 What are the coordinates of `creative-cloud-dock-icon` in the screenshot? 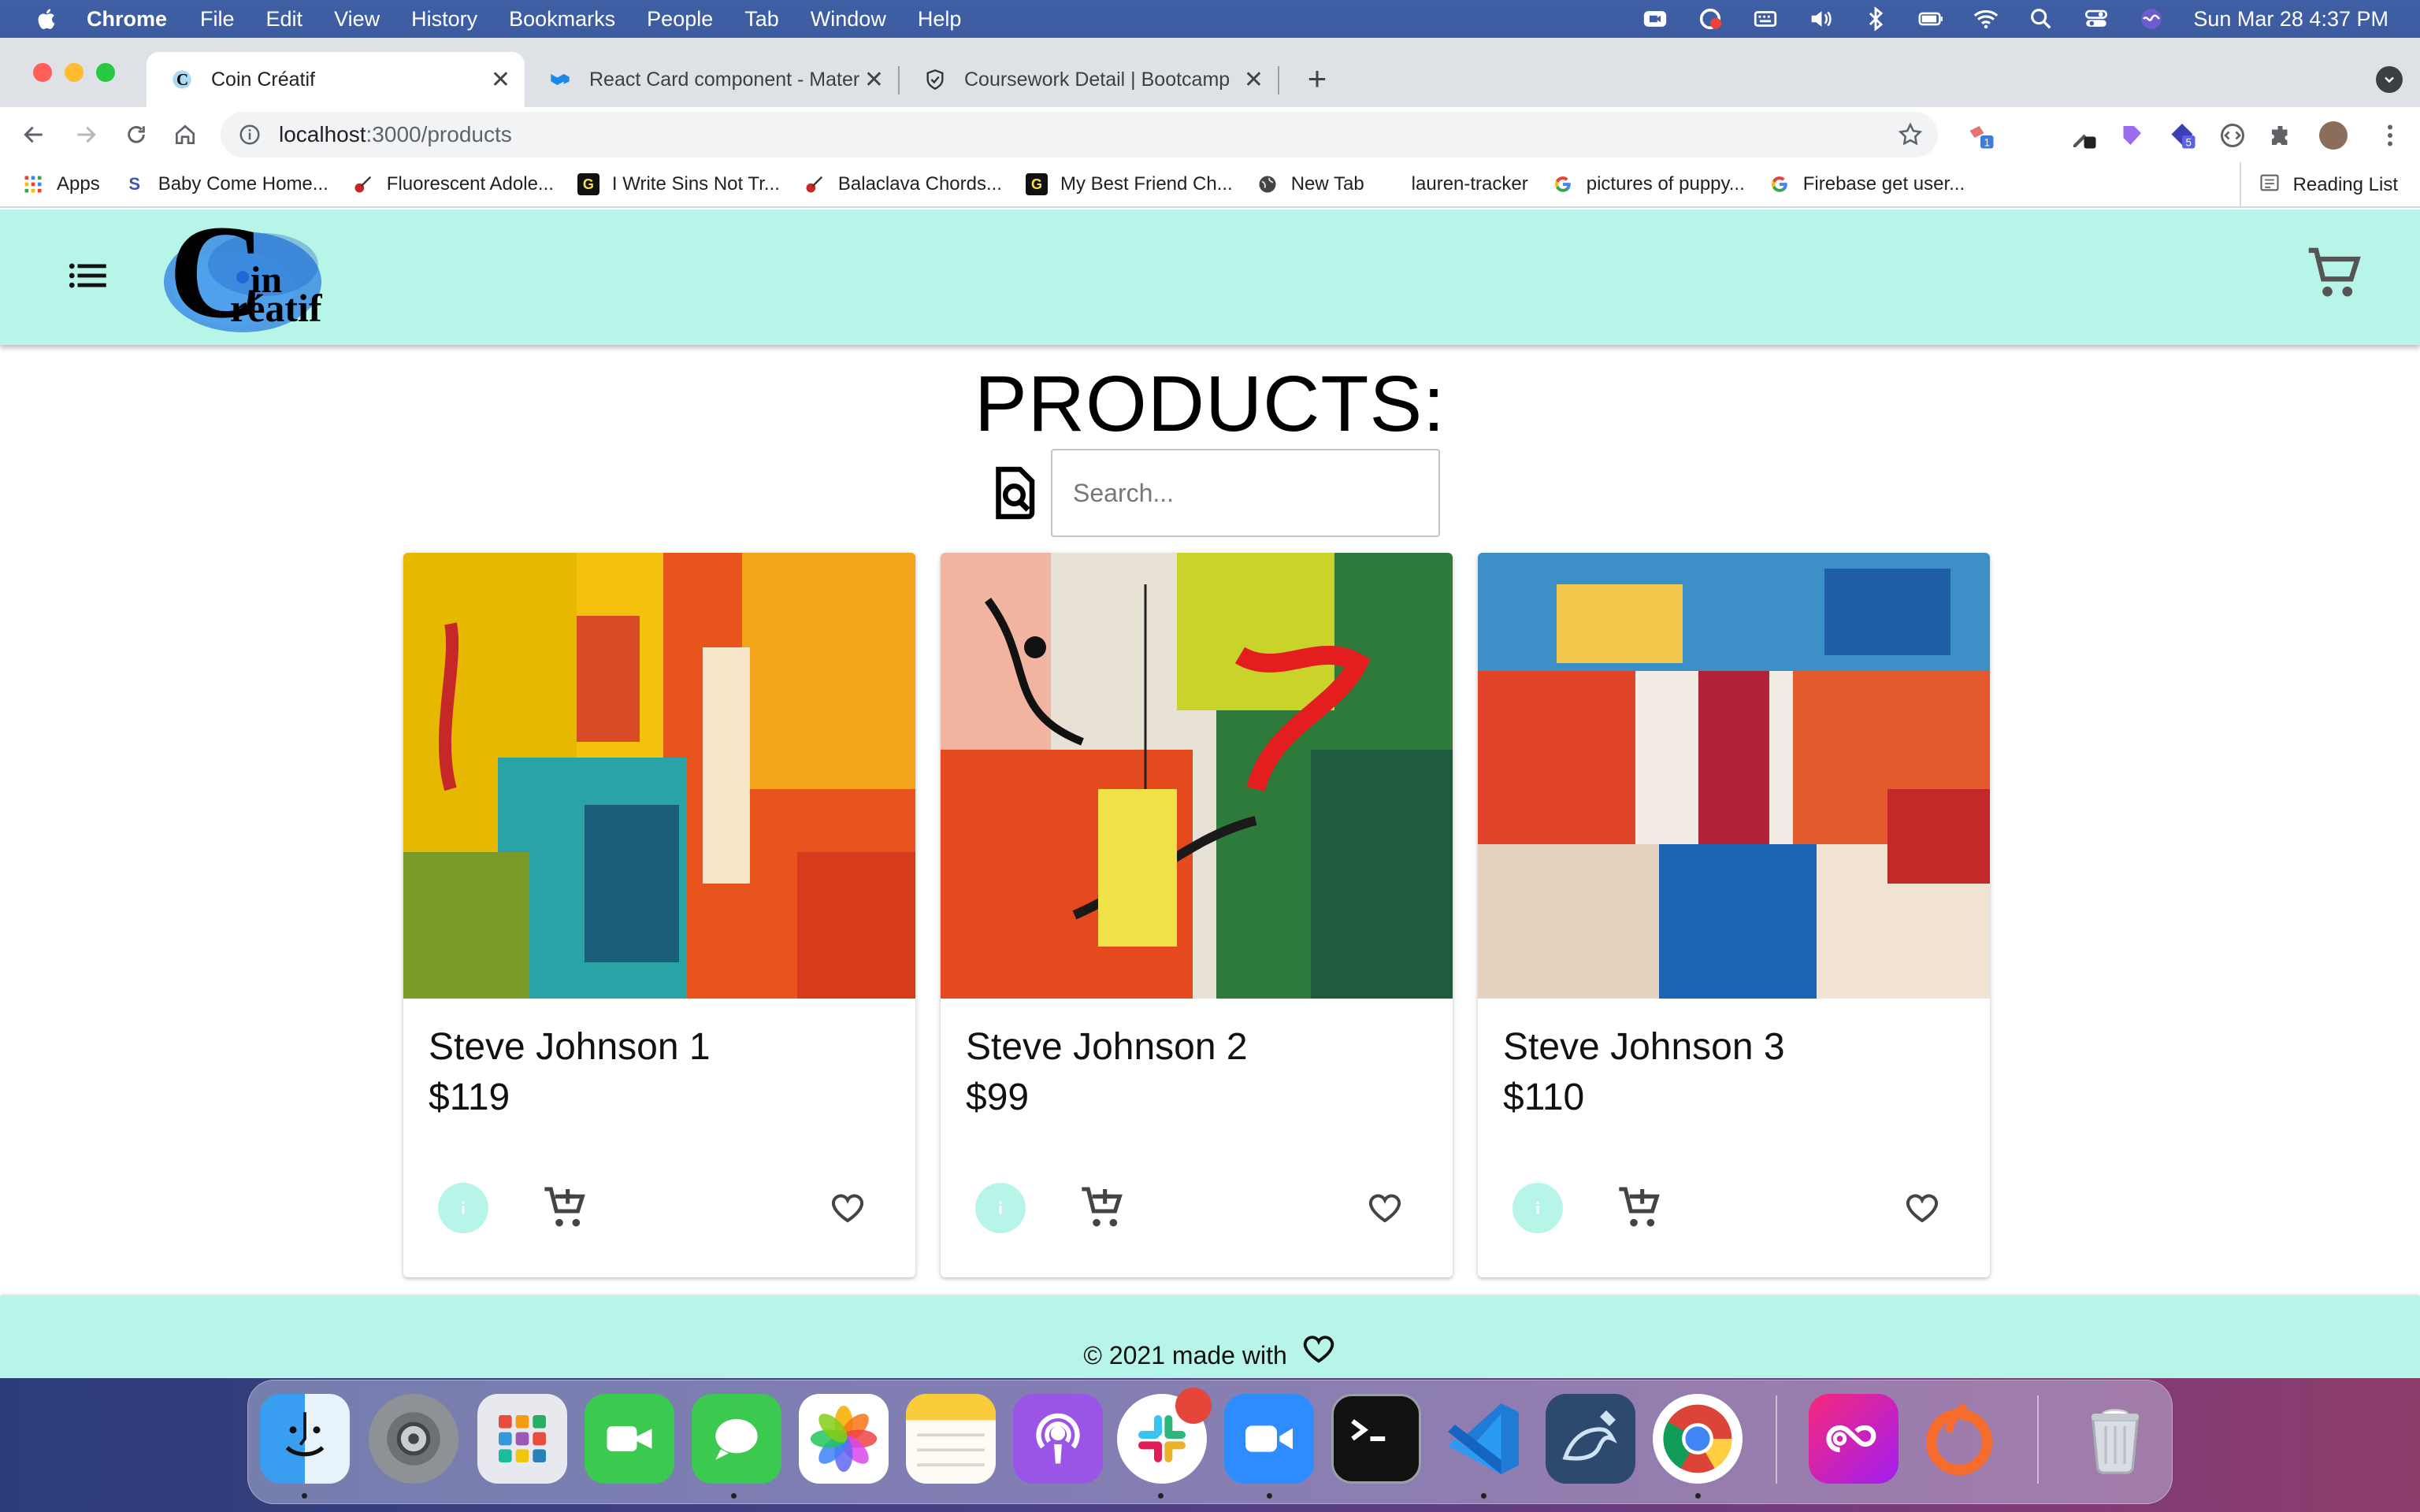 It's located at (1854, 1439).